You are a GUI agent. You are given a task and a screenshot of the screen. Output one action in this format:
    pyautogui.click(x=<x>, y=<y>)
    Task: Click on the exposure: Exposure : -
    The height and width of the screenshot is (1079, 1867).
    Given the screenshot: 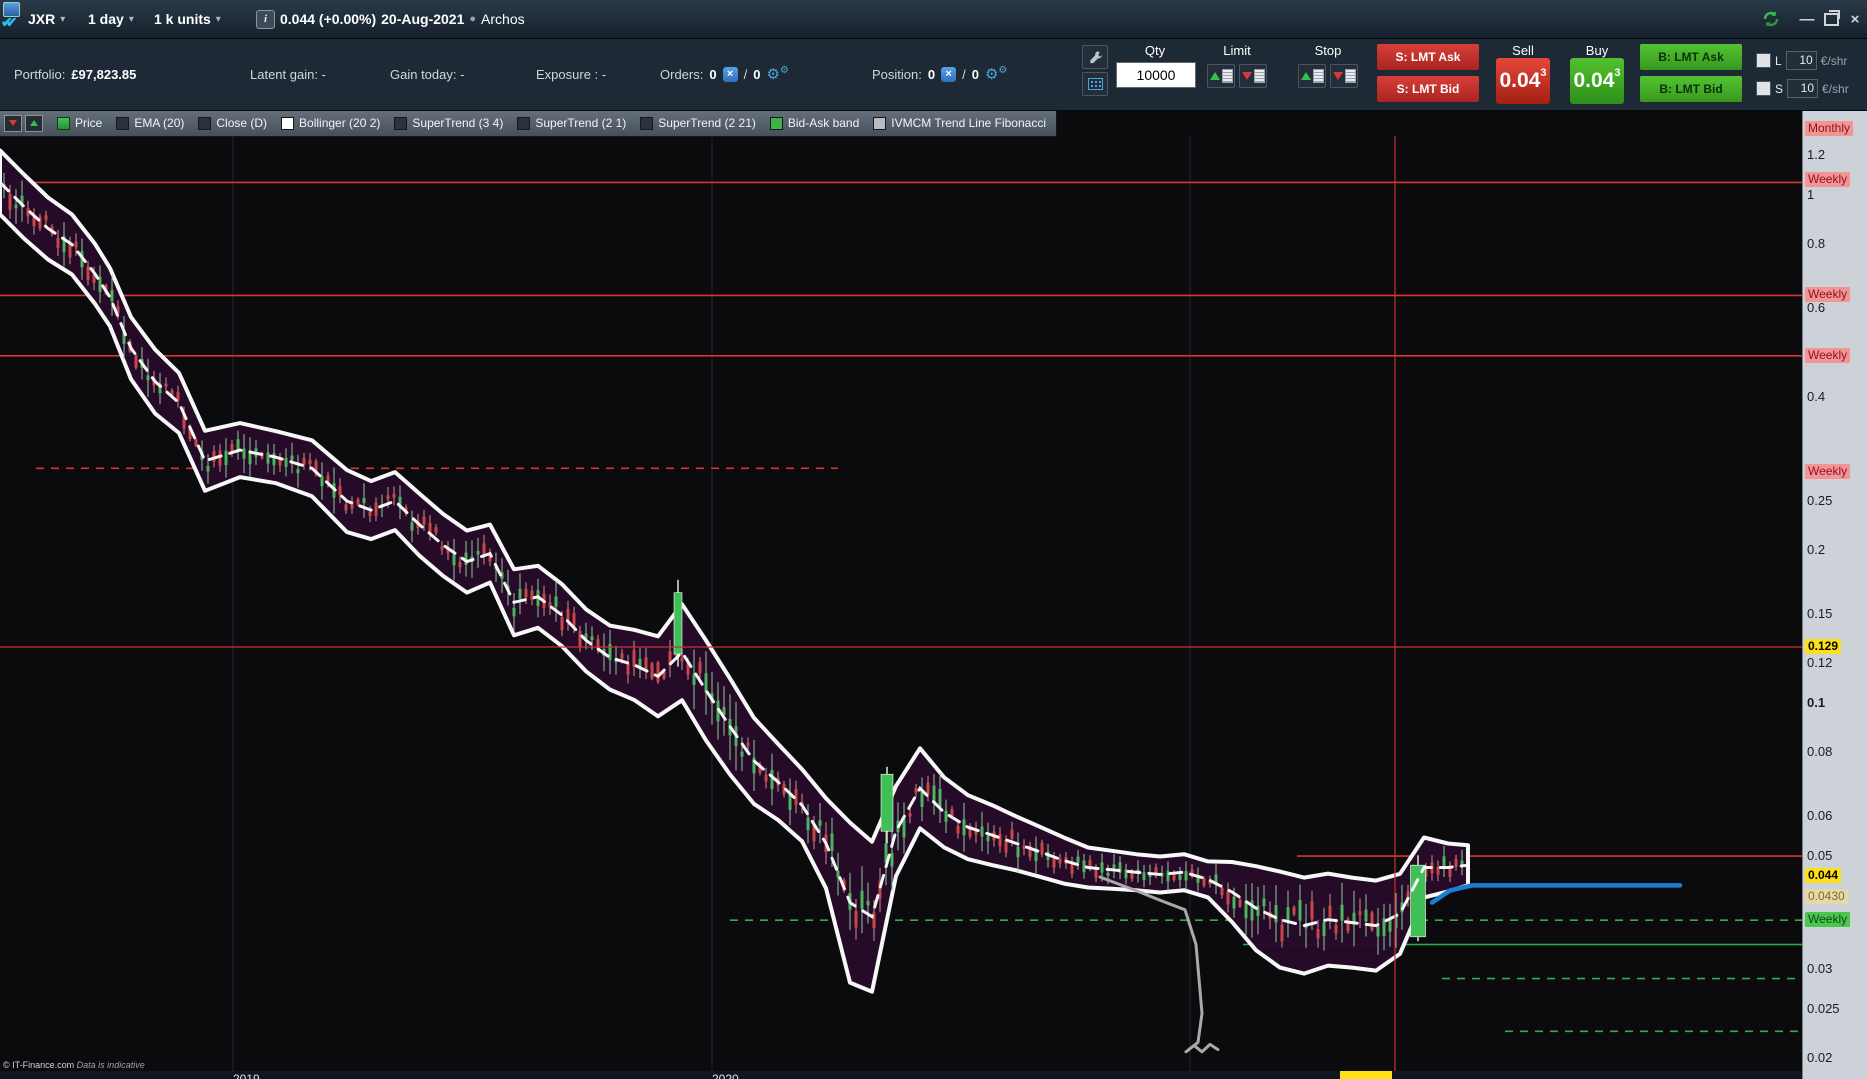 What is the action you would take?
    pyautogui.click(x=571, y=74)
    